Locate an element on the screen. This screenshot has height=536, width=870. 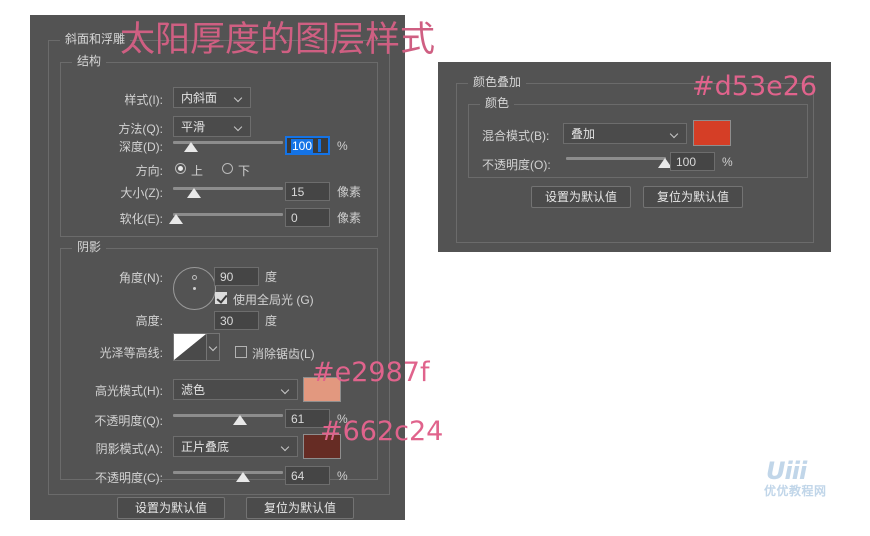
technique-dropdown-value: 平滑 is located at coordinates (193, 127).